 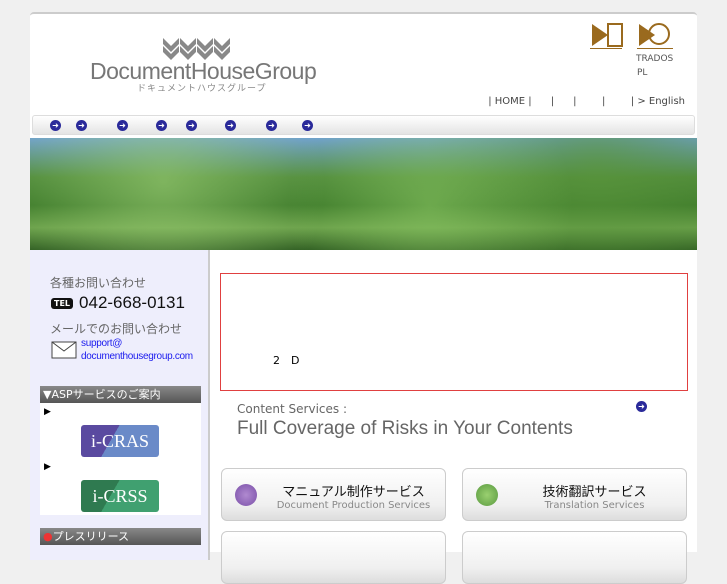 I want to click on email-line1: support@, so click(x=137, y=343).